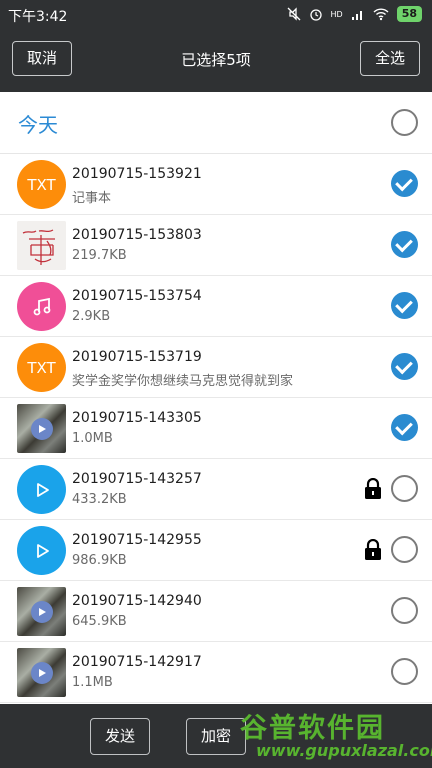 The width and height of the screenshot is (432, 768). I want to click on list-item: 20190715-142917 1.1MB, so click(216, 672).